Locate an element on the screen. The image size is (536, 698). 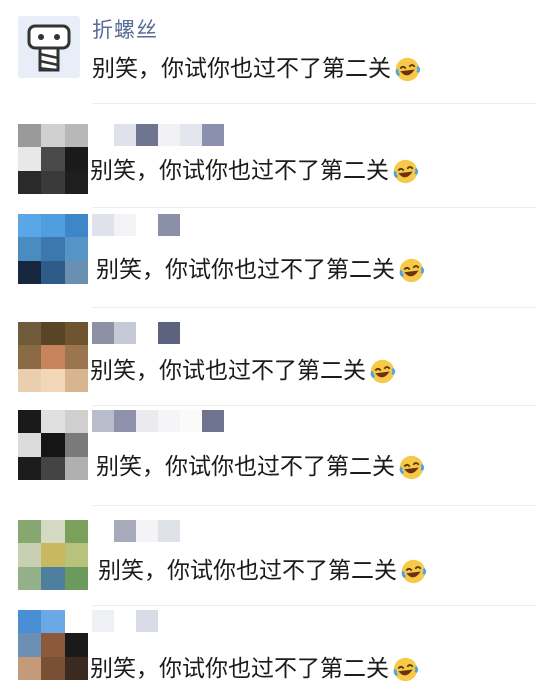
comment-text: 别笑，你试也过不了第二关 is located at coordinates (243, 371).